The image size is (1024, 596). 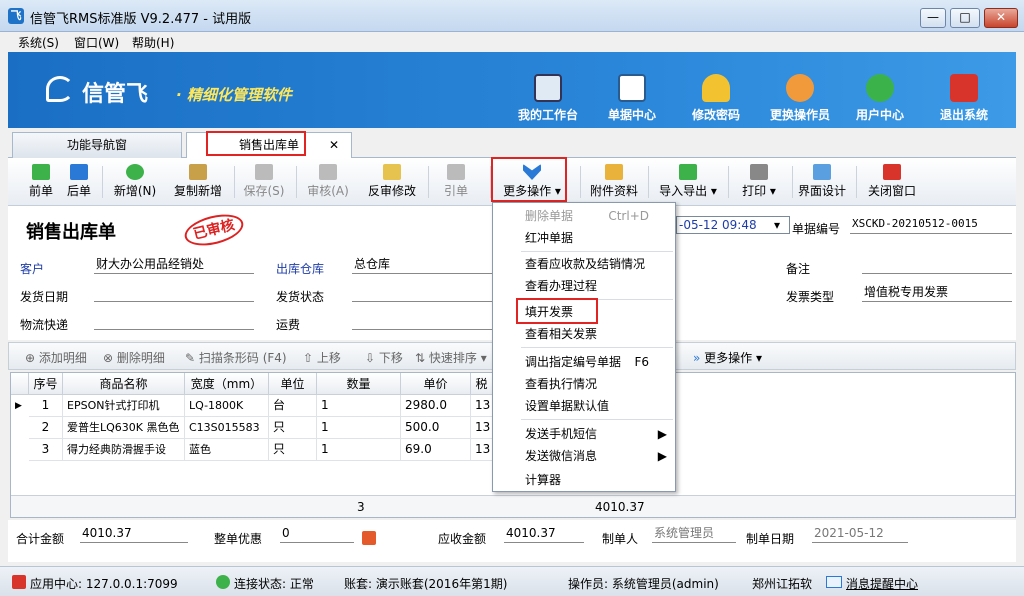 What do you see at coordinates (584, 216) in the screenshot?
I see `menu-item-delete-bill: 删除单据 Ctrl+D` at bounding box center [584, 216].